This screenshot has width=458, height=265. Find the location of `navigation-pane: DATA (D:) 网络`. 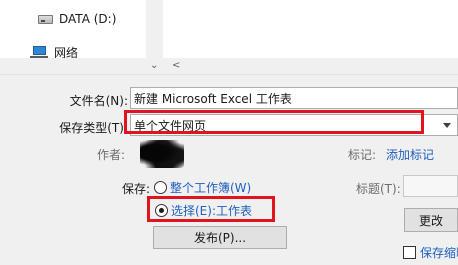

navigation-pane: DATA (D:) 网络 is located at coordinates (73, 30).